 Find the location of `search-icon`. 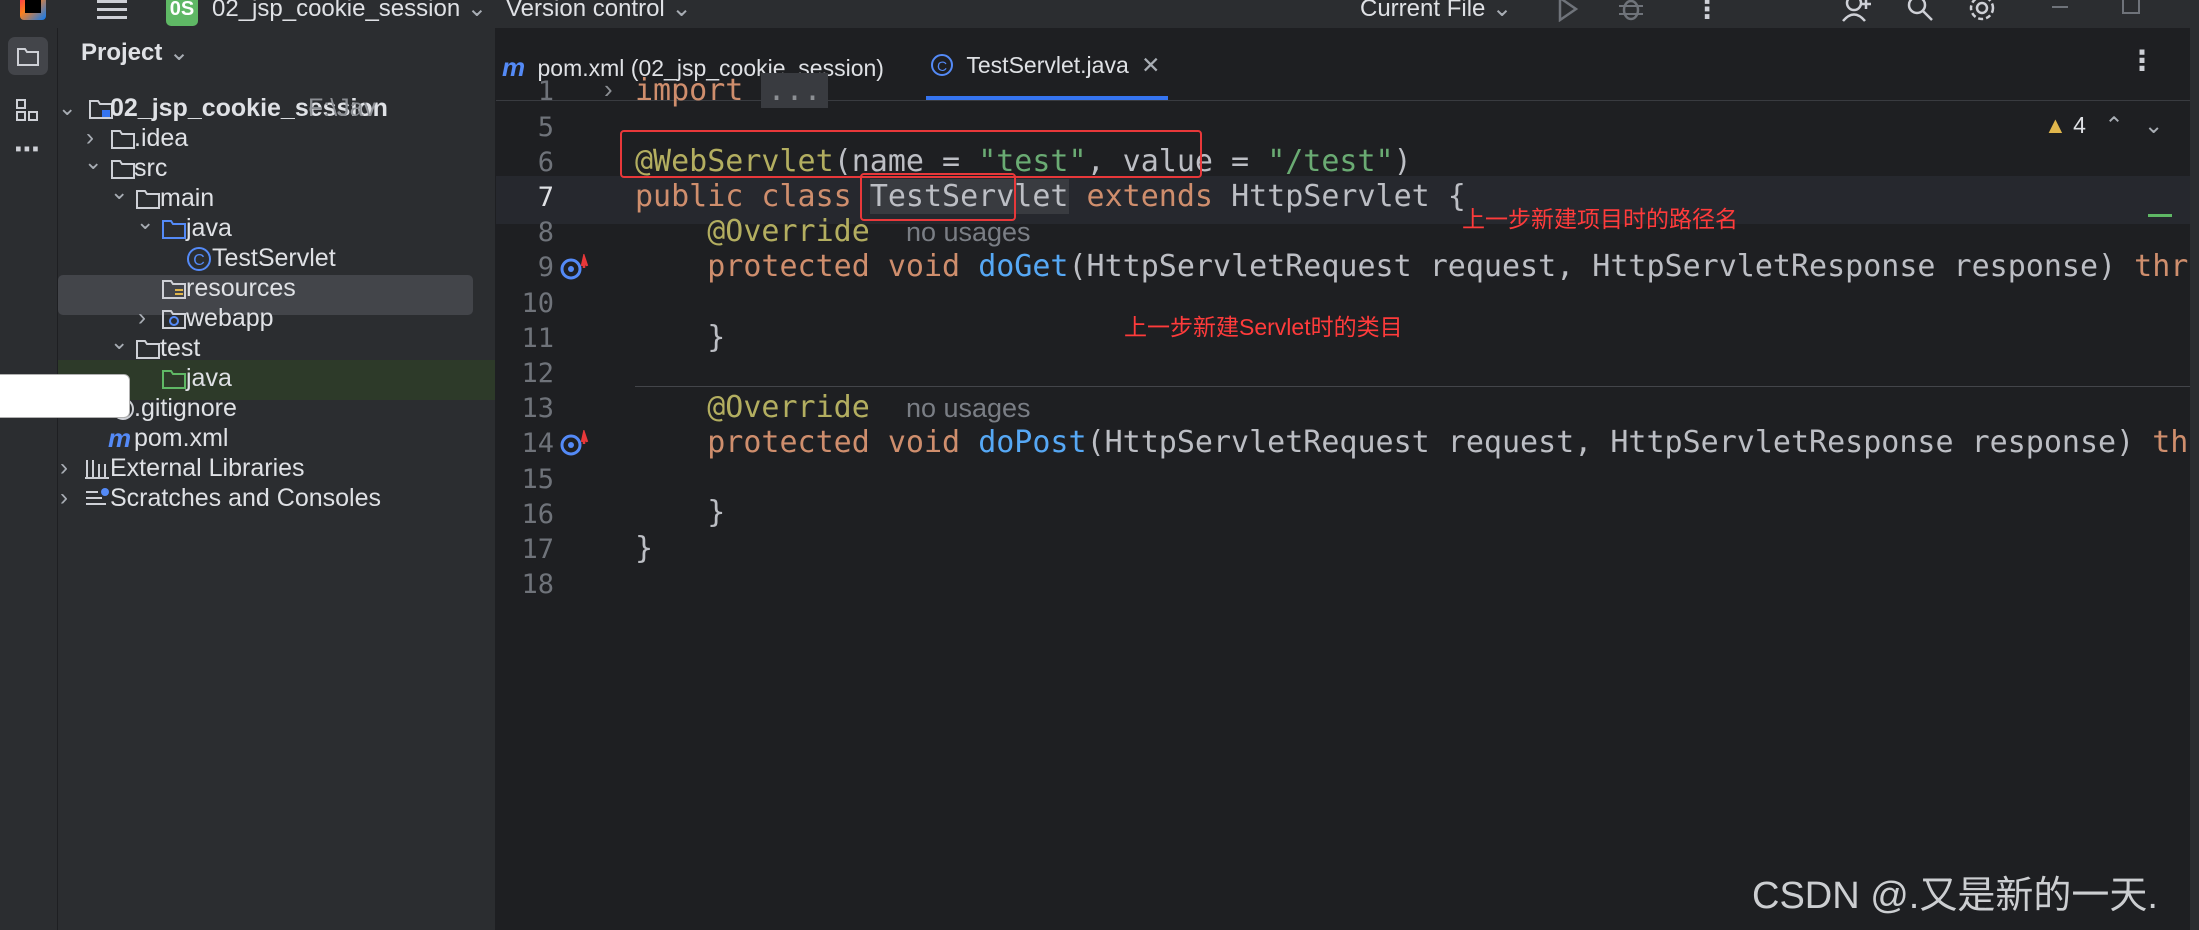

search-icon is located at coordinates (1920, 11).